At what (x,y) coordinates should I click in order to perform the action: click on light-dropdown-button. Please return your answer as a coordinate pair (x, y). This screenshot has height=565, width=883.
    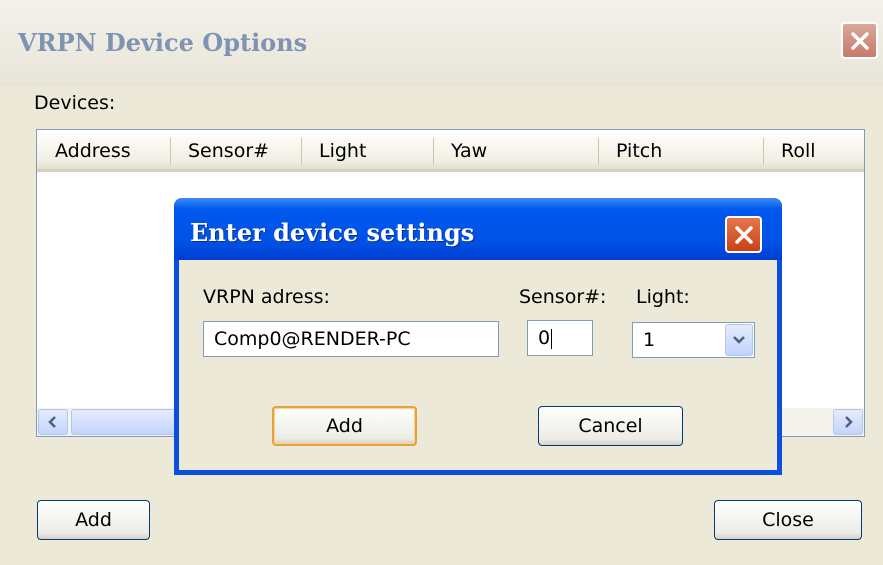
    Looking at the image, I should click on (739, 340).